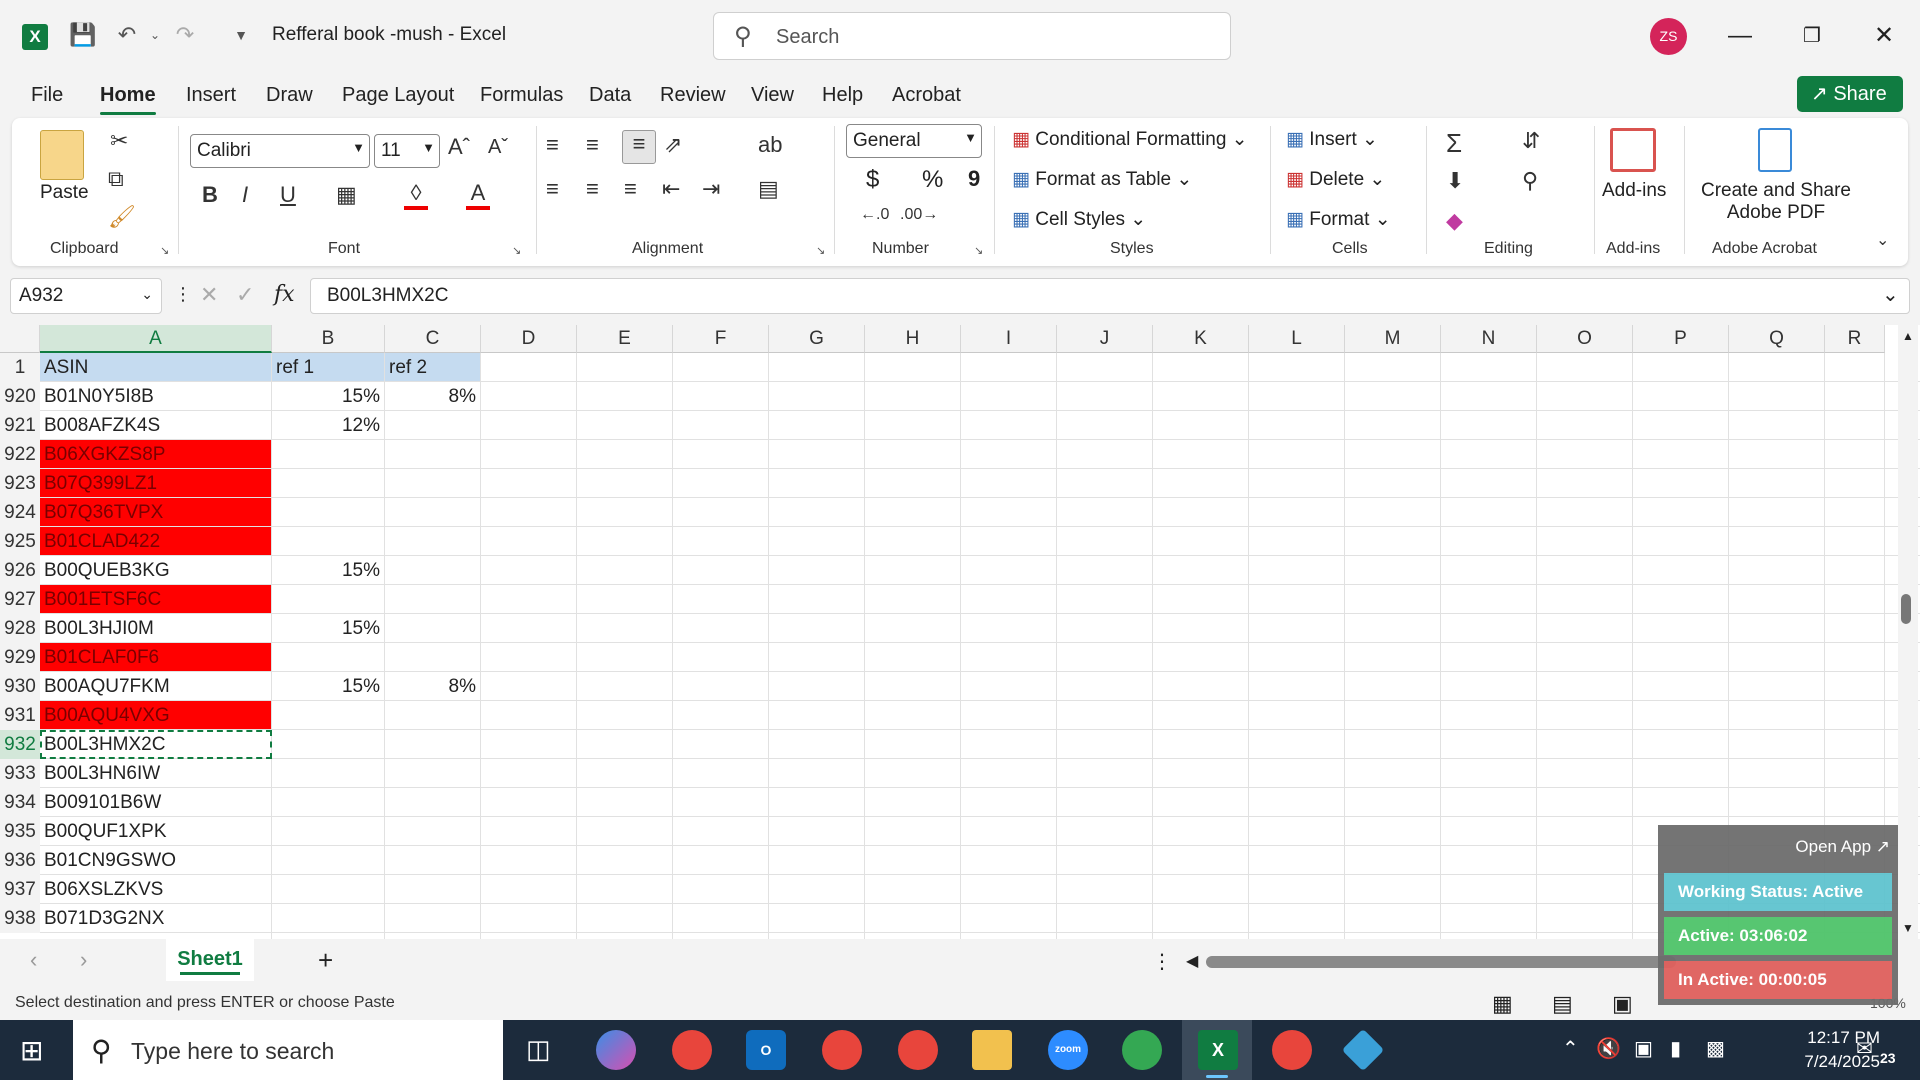 This screenshot has height=1080, width=1920. I want to click on cell-a: B008AFZK4S, so click(156, 425).